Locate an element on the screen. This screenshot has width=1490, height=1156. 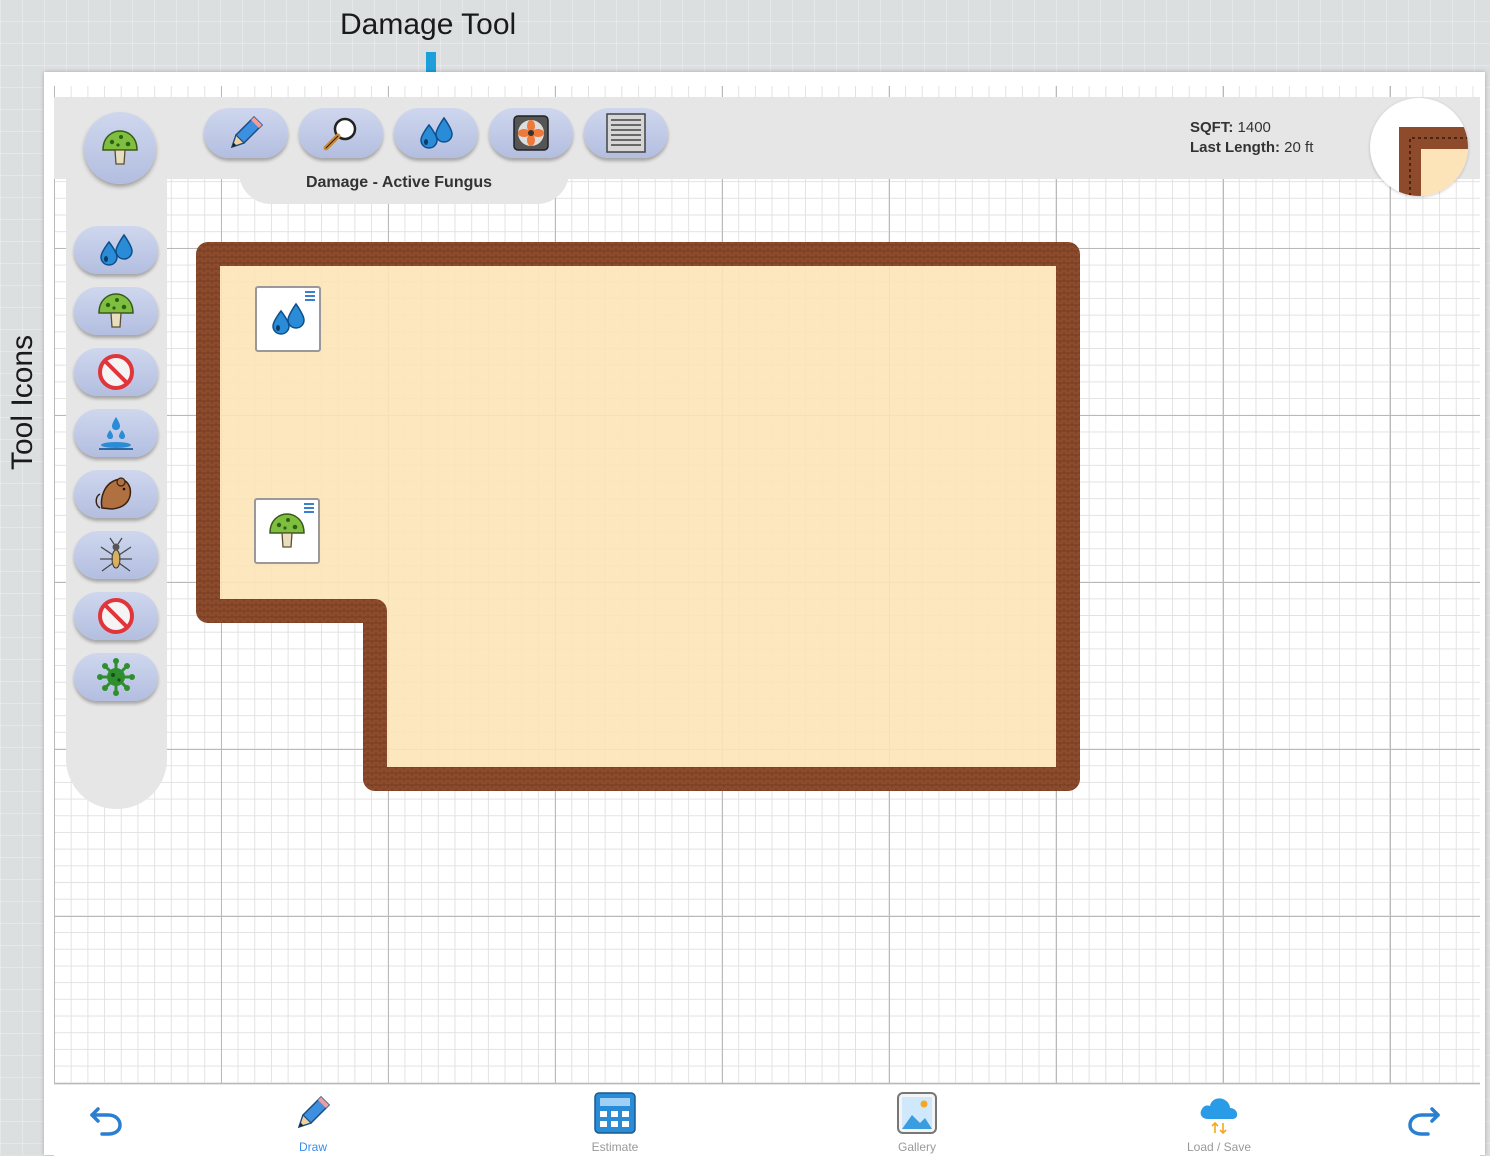
sidebar-item-water-leak is located at coordinates (116, 433).